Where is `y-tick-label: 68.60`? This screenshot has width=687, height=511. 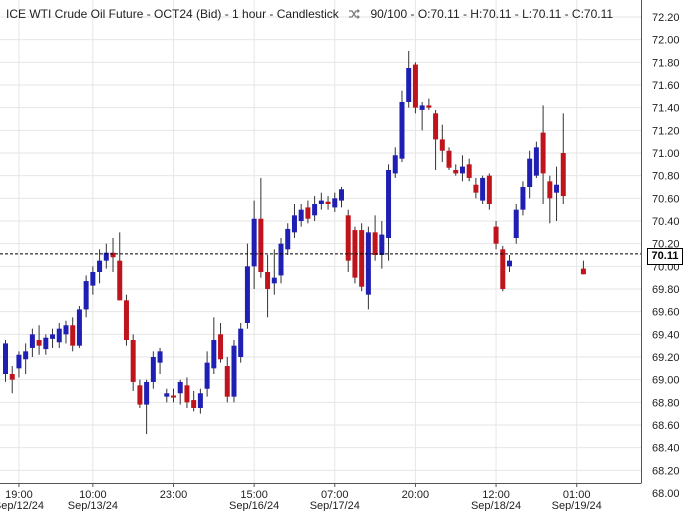
y-tick-label: 68.60 is located at coordinates (666, 426).